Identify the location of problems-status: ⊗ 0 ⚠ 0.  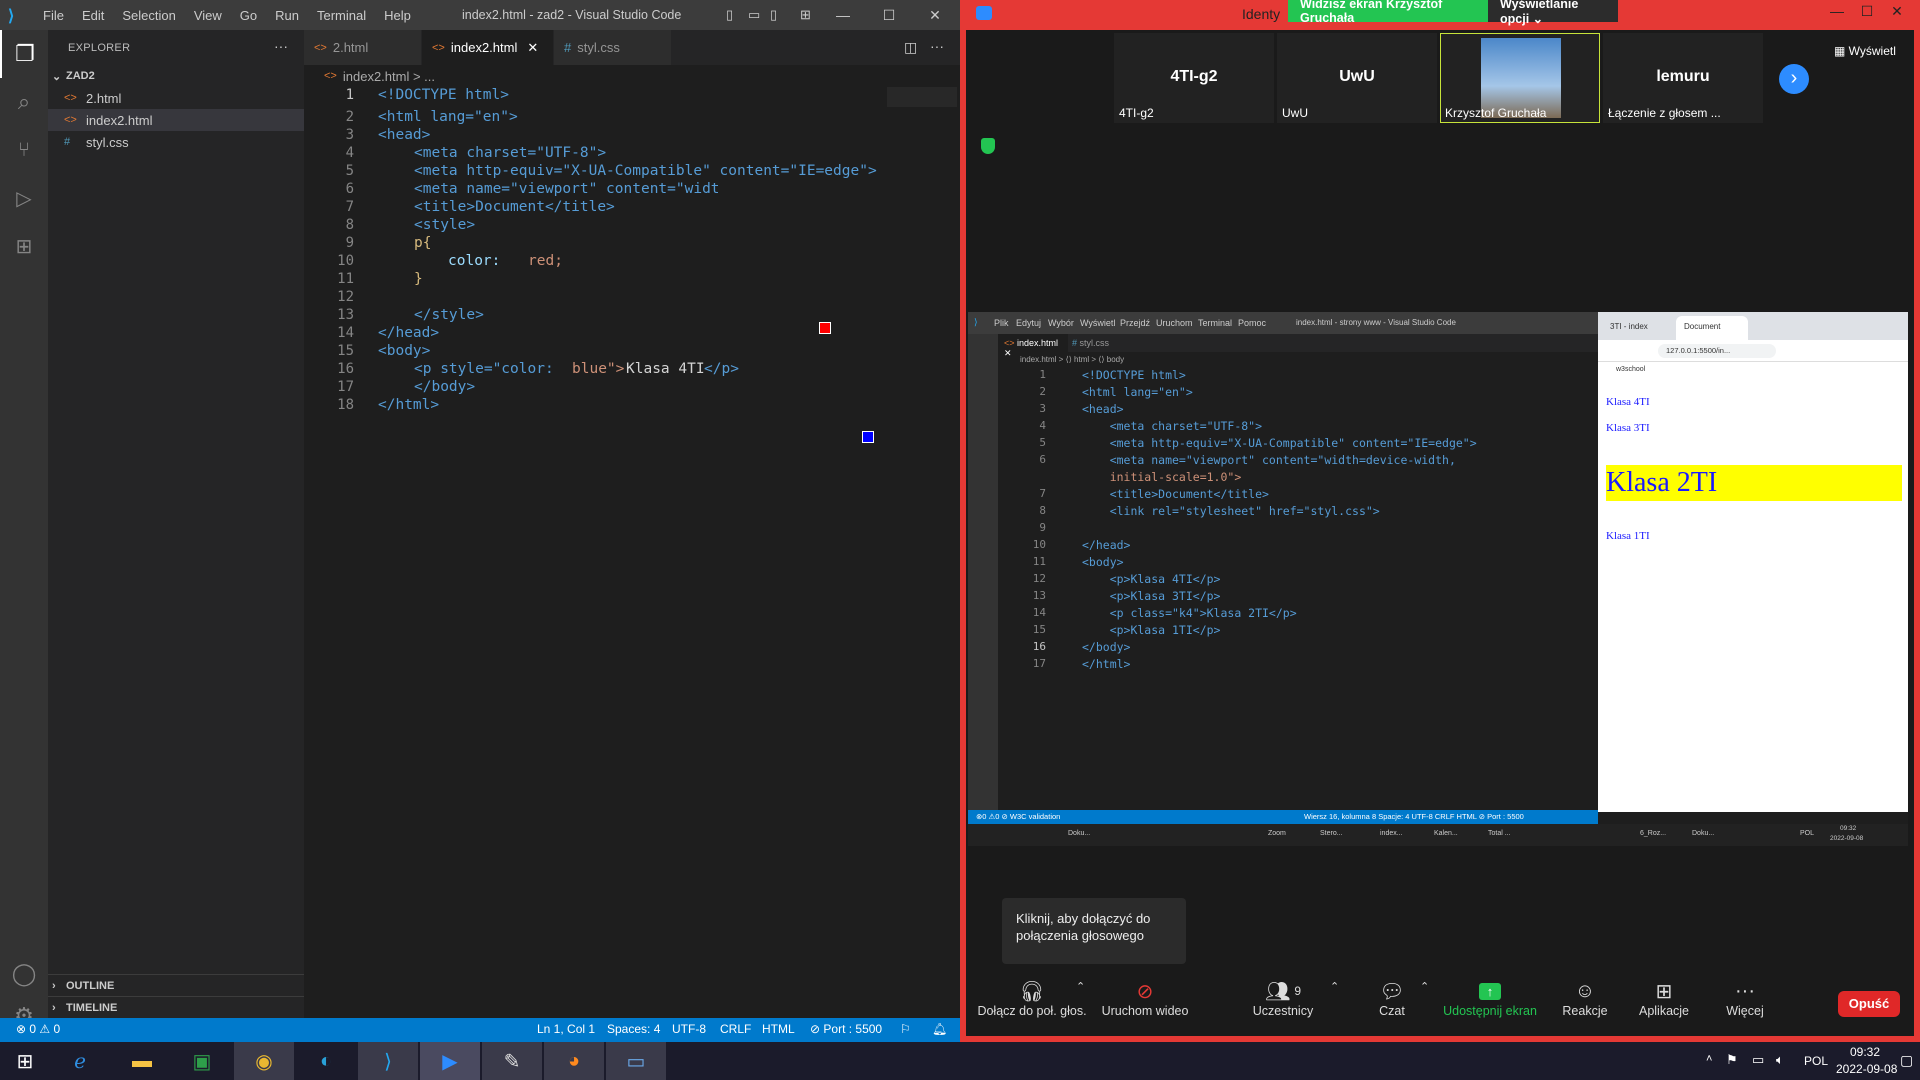
(38, 1029).